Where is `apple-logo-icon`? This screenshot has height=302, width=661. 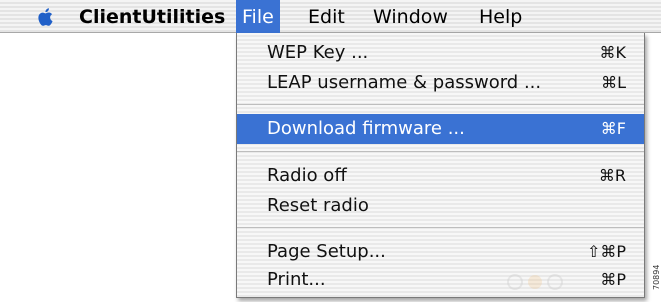 apple-logo-icon is located at coordinates (46, 17).